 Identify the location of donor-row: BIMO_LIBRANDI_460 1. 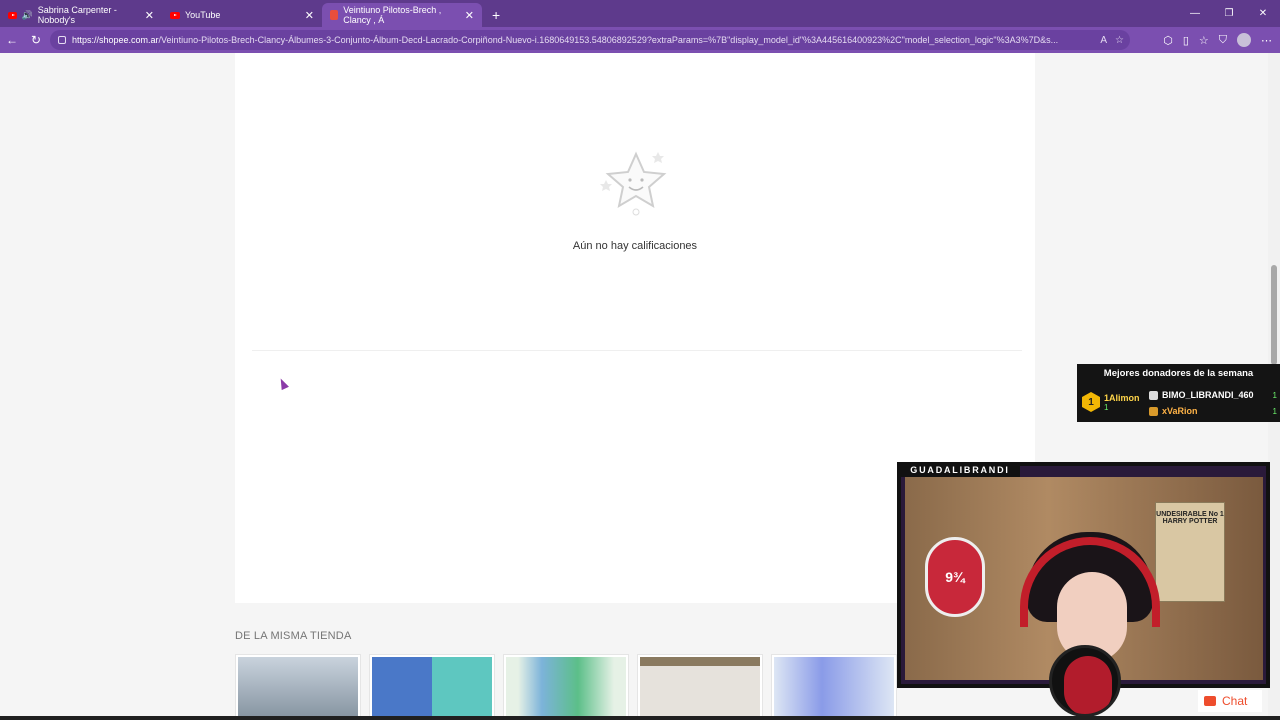
(1214, 395).